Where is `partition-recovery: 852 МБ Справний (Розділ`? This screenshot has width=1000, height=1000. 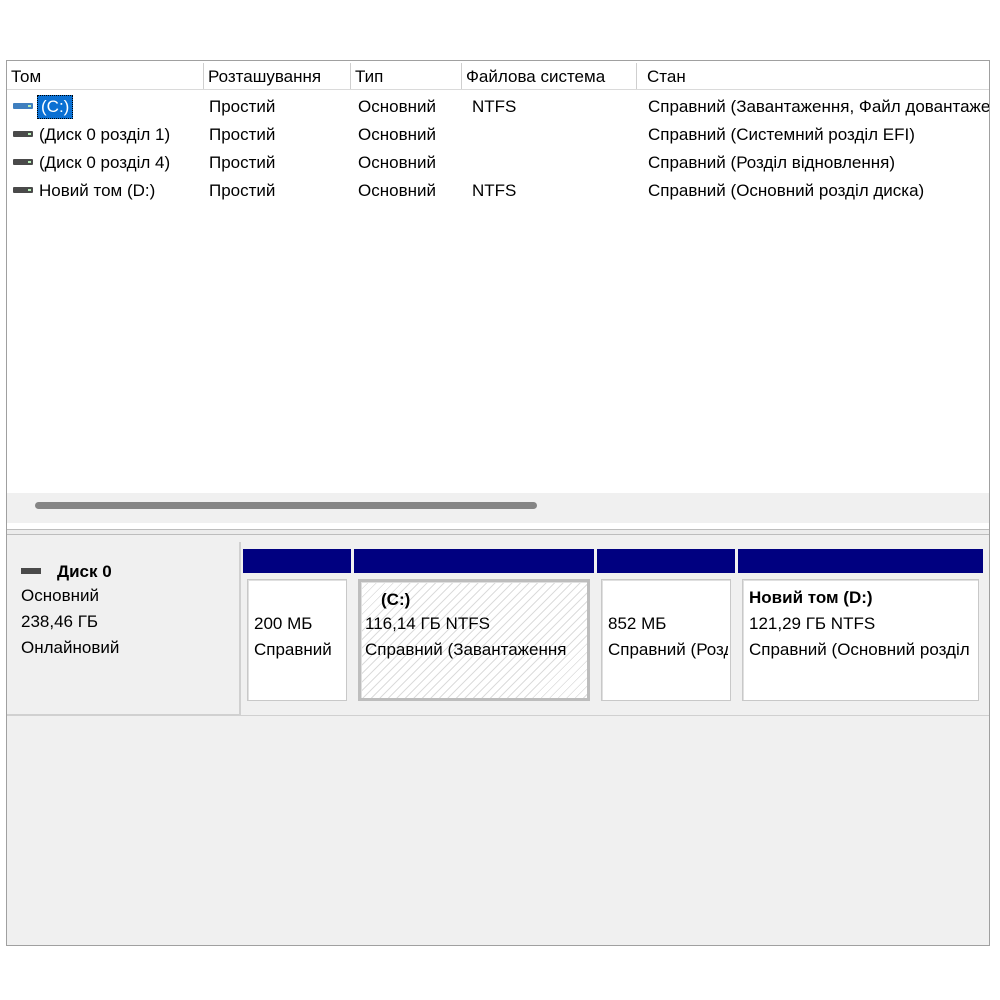 partition-recovery: 852 МБ Справний (Розділ is located at coordinates (666, 627).